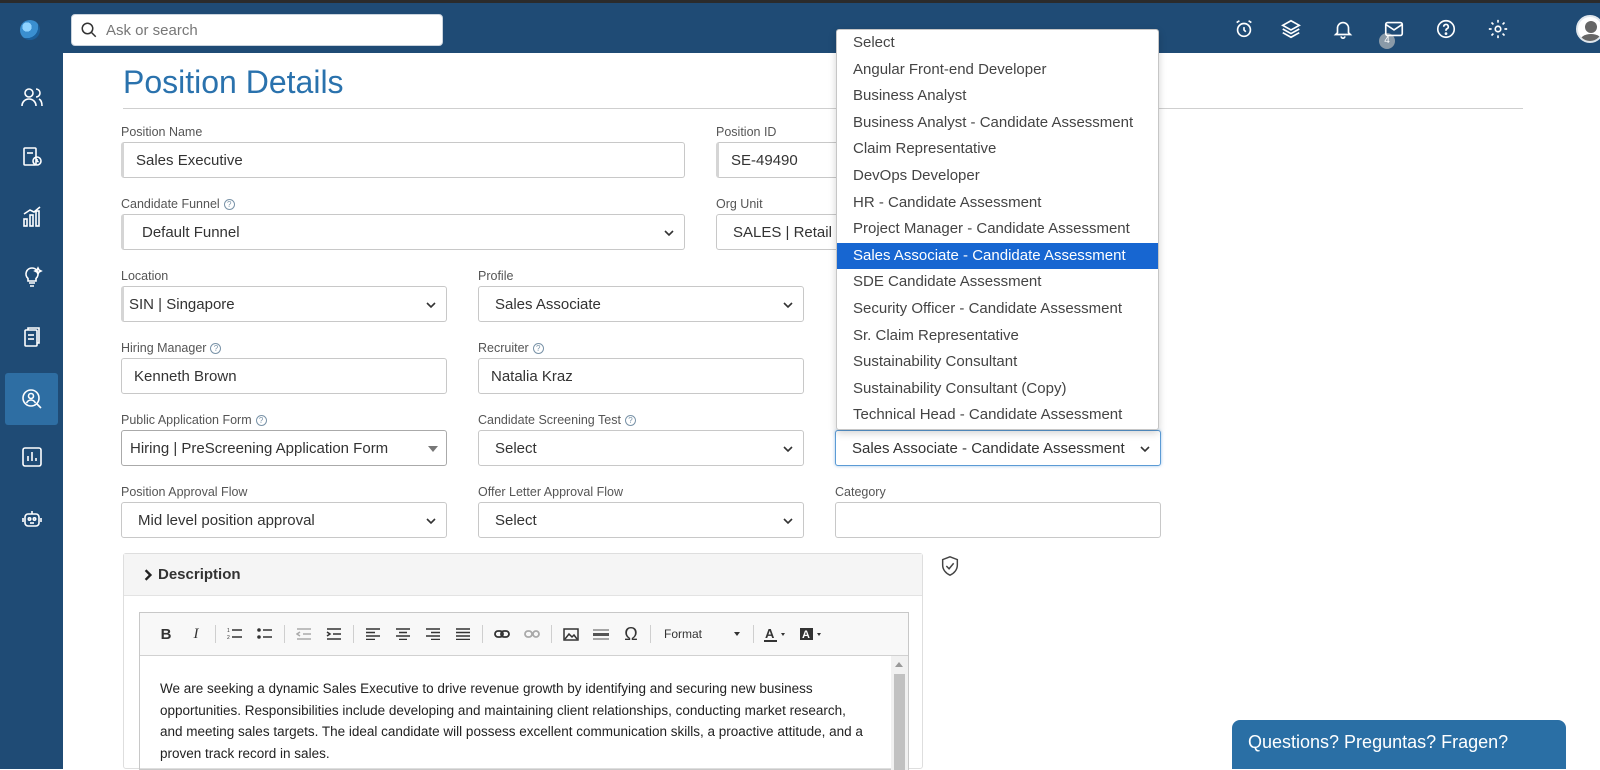 The height and width of the screenshot is (770, 1600). I want to click on italic-icon: I, so click(196, 634).